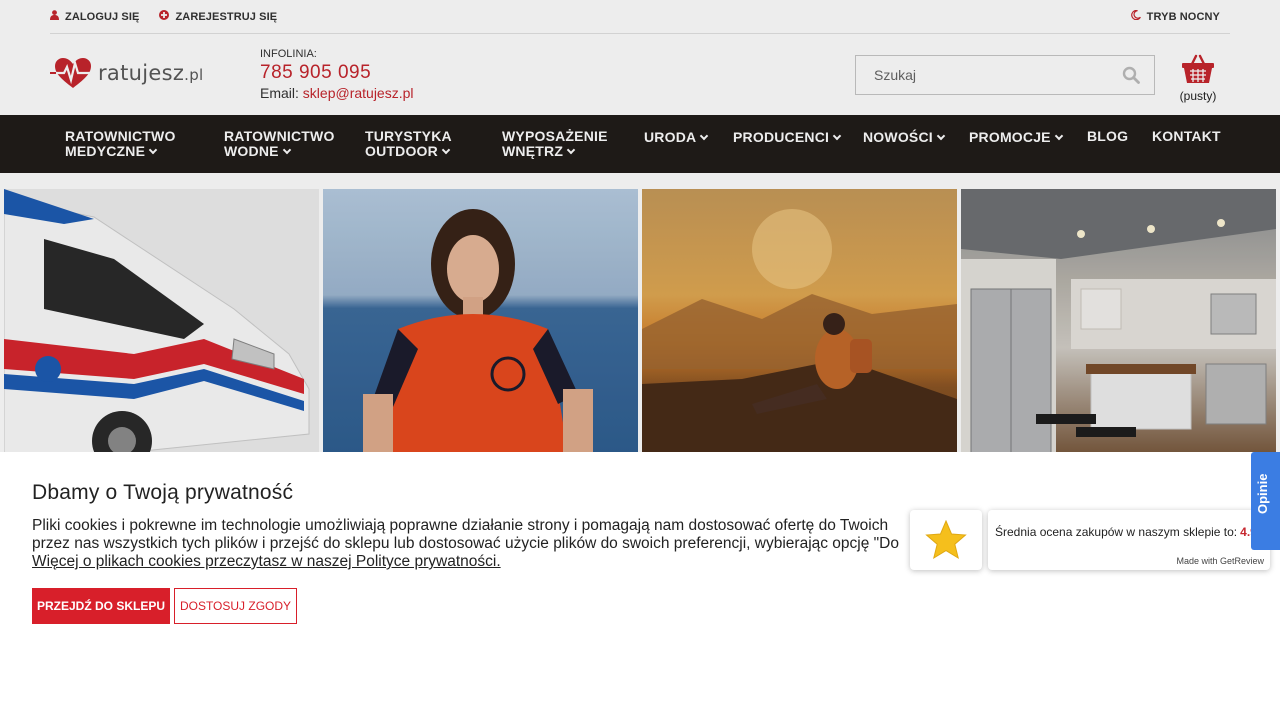  Describe the element at coordinates (1183, 16) in the screenshot. I see `night-mode-label: TRYB NOCNY` at that location.